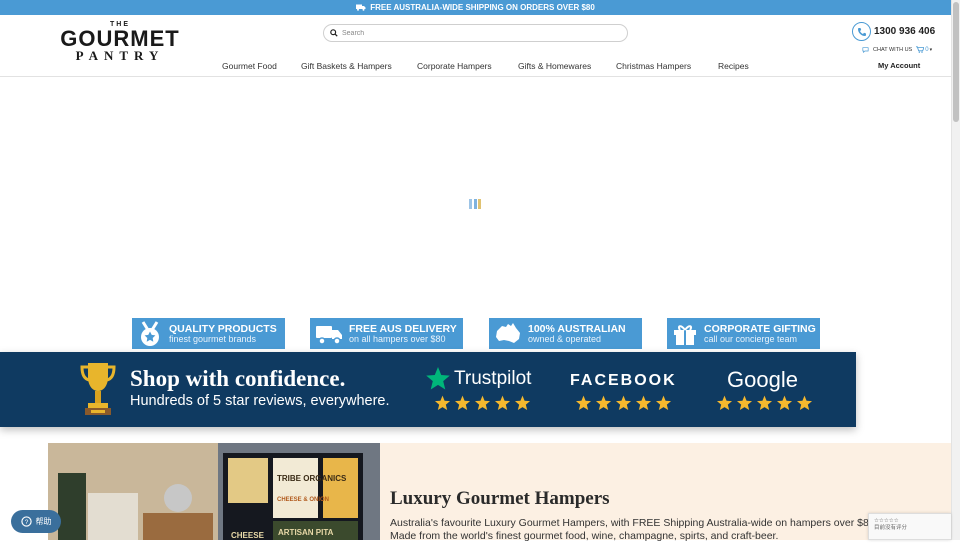 The height and width of the screenshot is (543, 960). I want to click on image-text-cheese: CHEESE, so click(248, 535).